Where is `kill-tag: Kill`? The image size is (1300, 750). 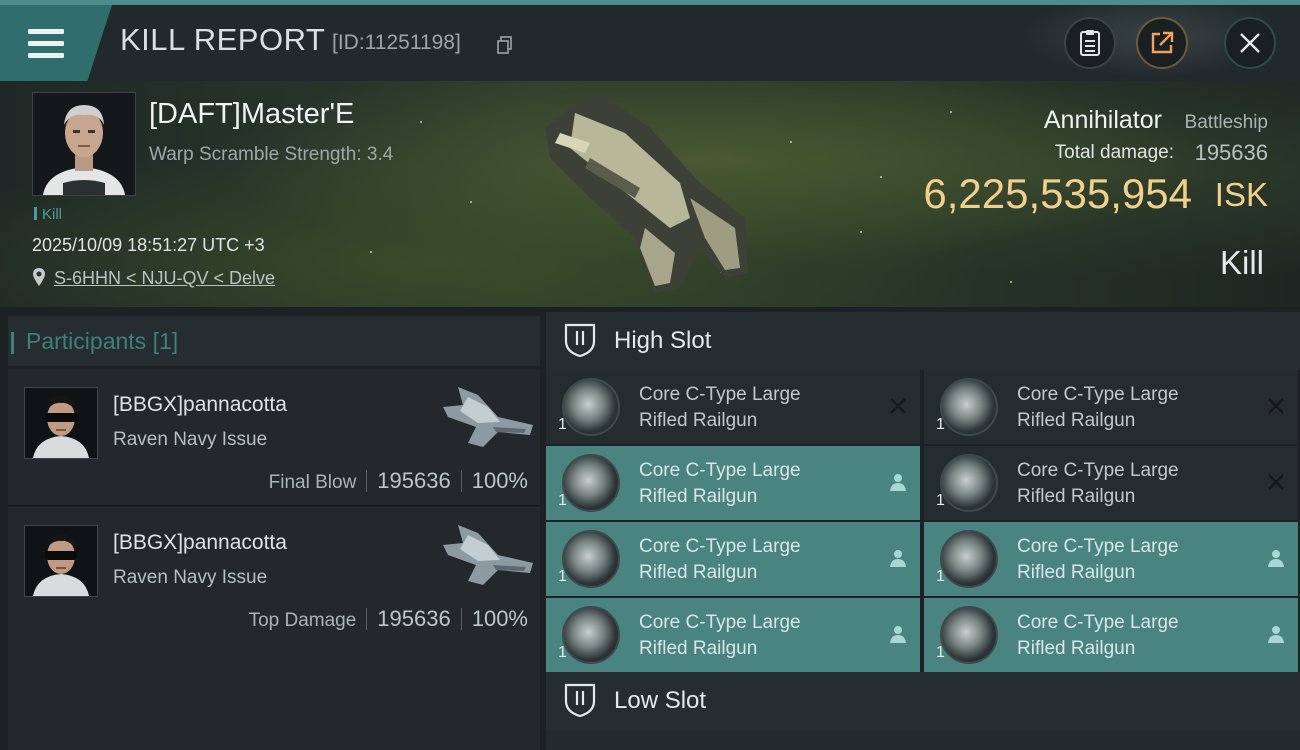 kill-tag: Kill is located at coordinates (48, 214).